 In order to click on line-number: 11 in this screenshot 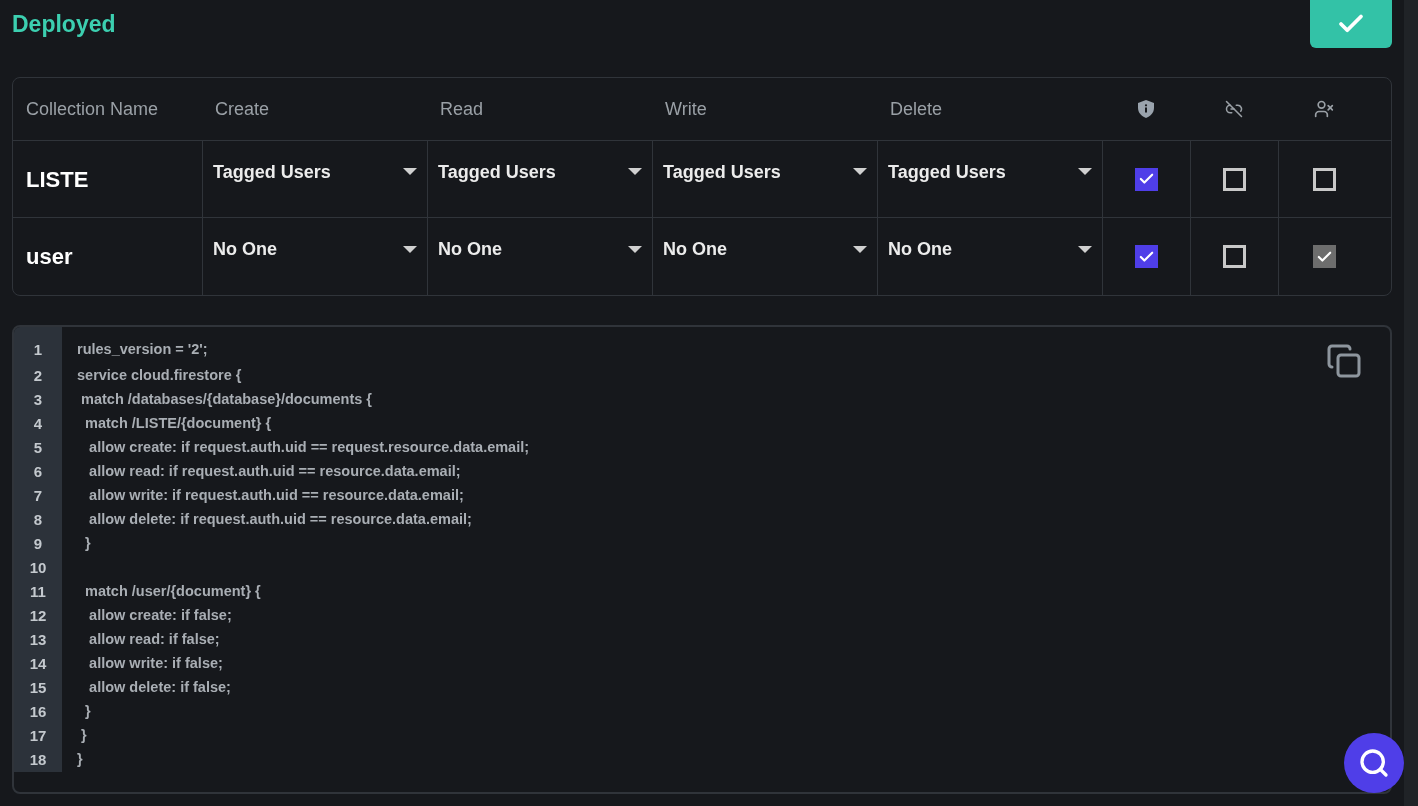, I will do `click(38, 591)`.